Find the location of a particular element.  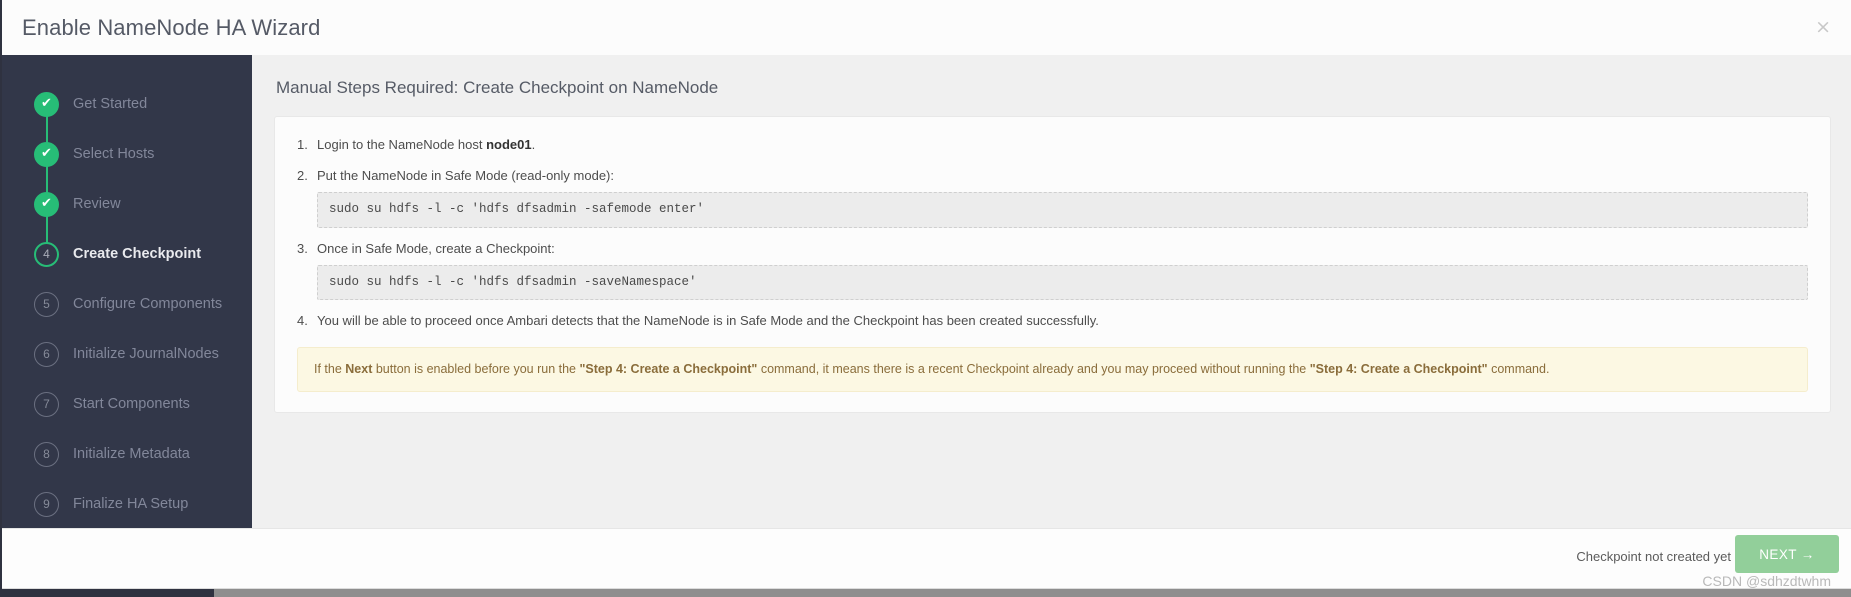

sidebar-item-initialize-journalnodes: 6 Initialize JournalNodes is located at coordinates (127, 354).